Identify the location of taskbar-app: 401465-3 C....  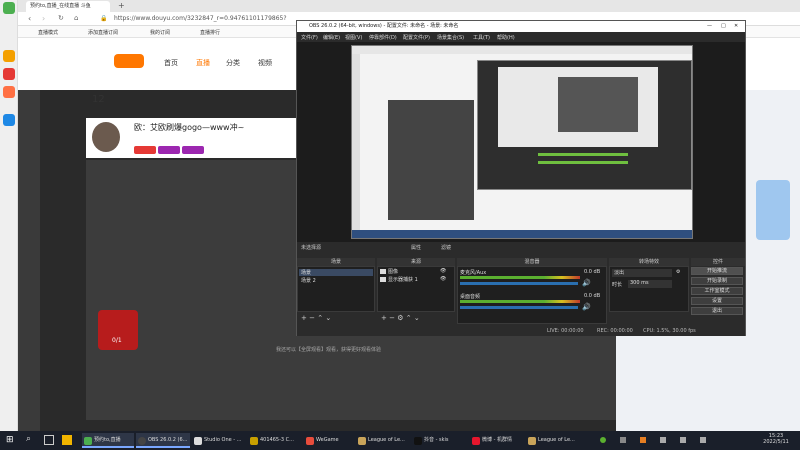
(275, 440).